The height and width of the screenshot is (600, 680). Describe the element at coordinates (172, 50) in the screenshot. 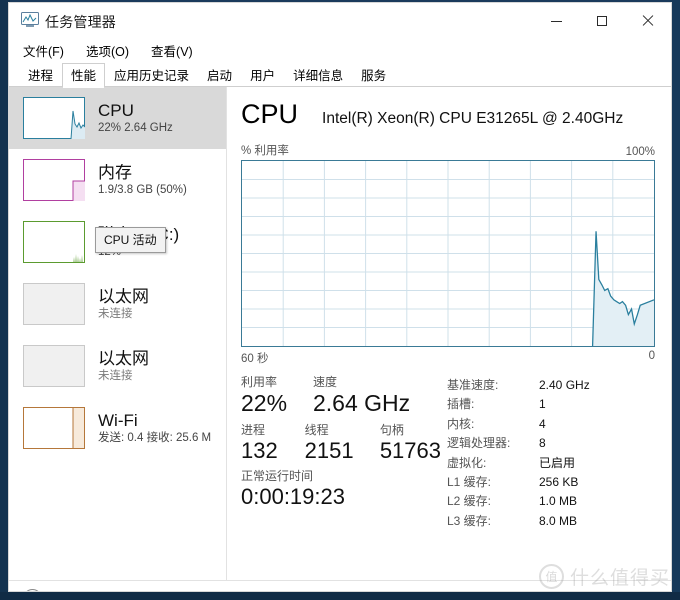

I see `menu-view: 查看(V)` at that location.